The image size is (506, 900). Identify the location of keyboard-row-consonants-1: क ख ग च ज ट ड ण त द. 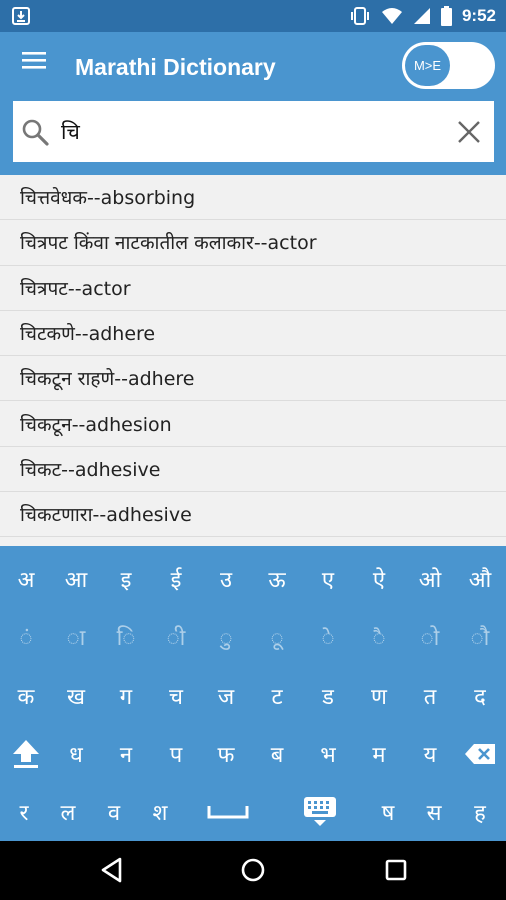
(253, 696).